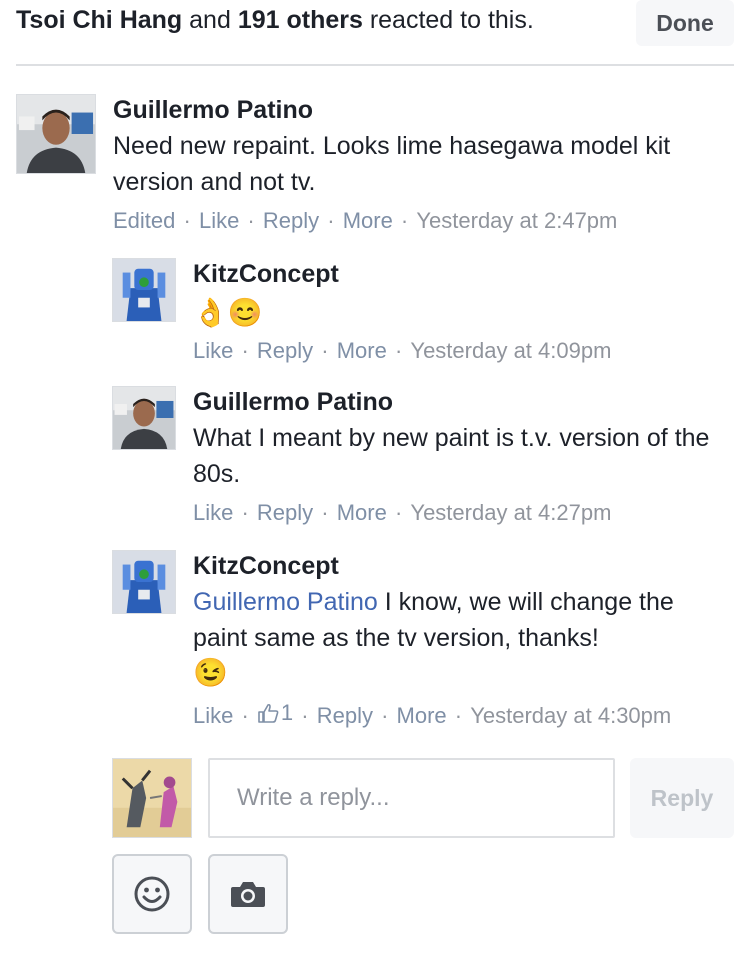 This screenshot has width=750, height=964. I want to click on comment-emojis: 😉, so click(210, 672).